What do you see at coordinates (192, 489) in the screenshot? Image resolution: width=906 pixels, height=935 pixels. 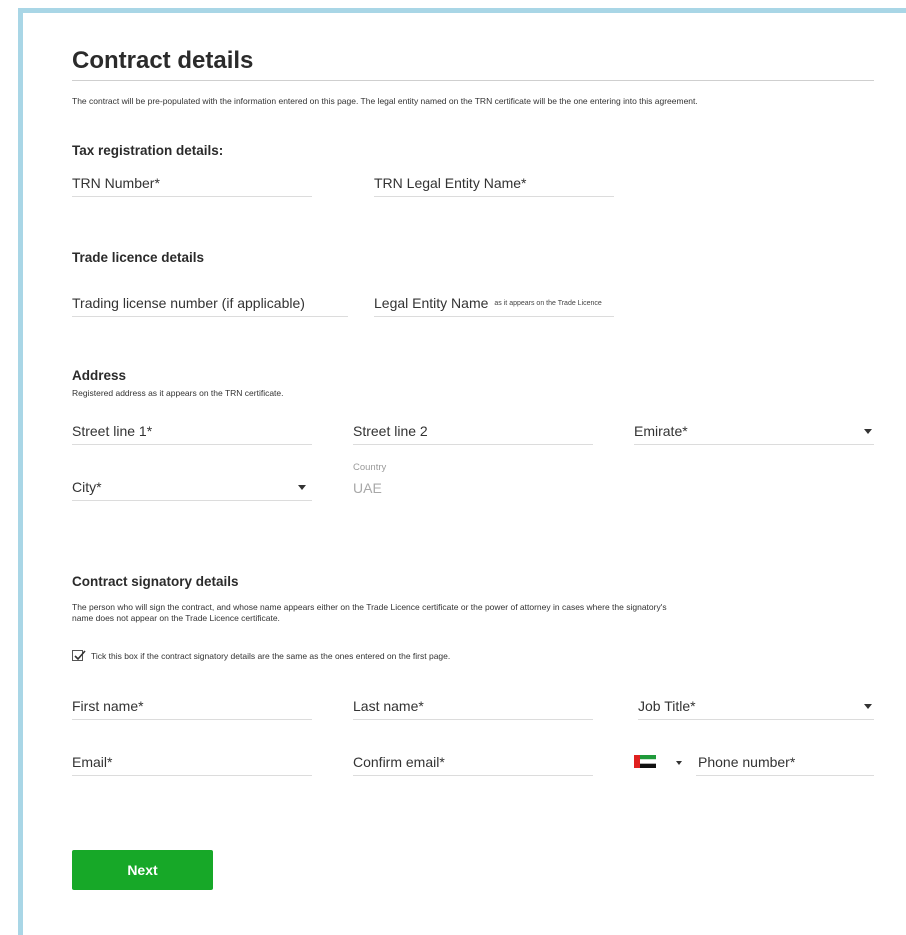 I see `city-select: City*` at bounding box center [192, 489].